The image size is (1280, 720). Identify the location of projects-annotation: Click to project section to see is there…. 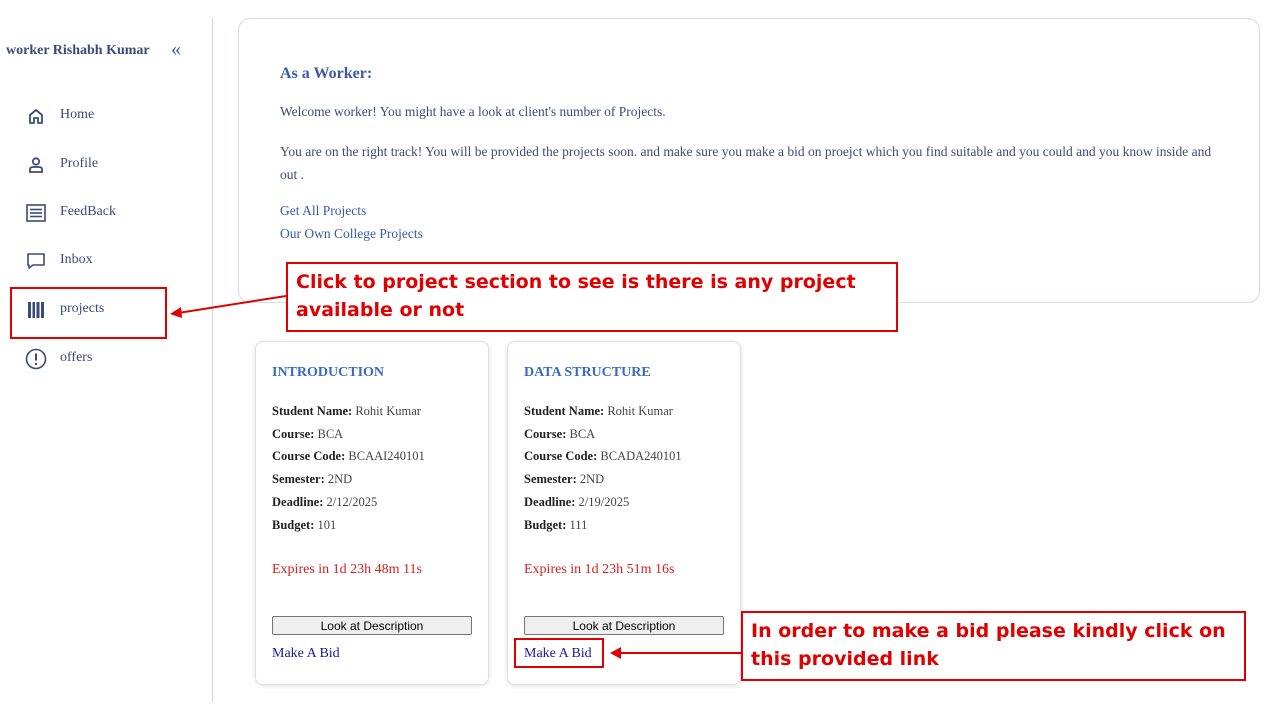
(592, 297).